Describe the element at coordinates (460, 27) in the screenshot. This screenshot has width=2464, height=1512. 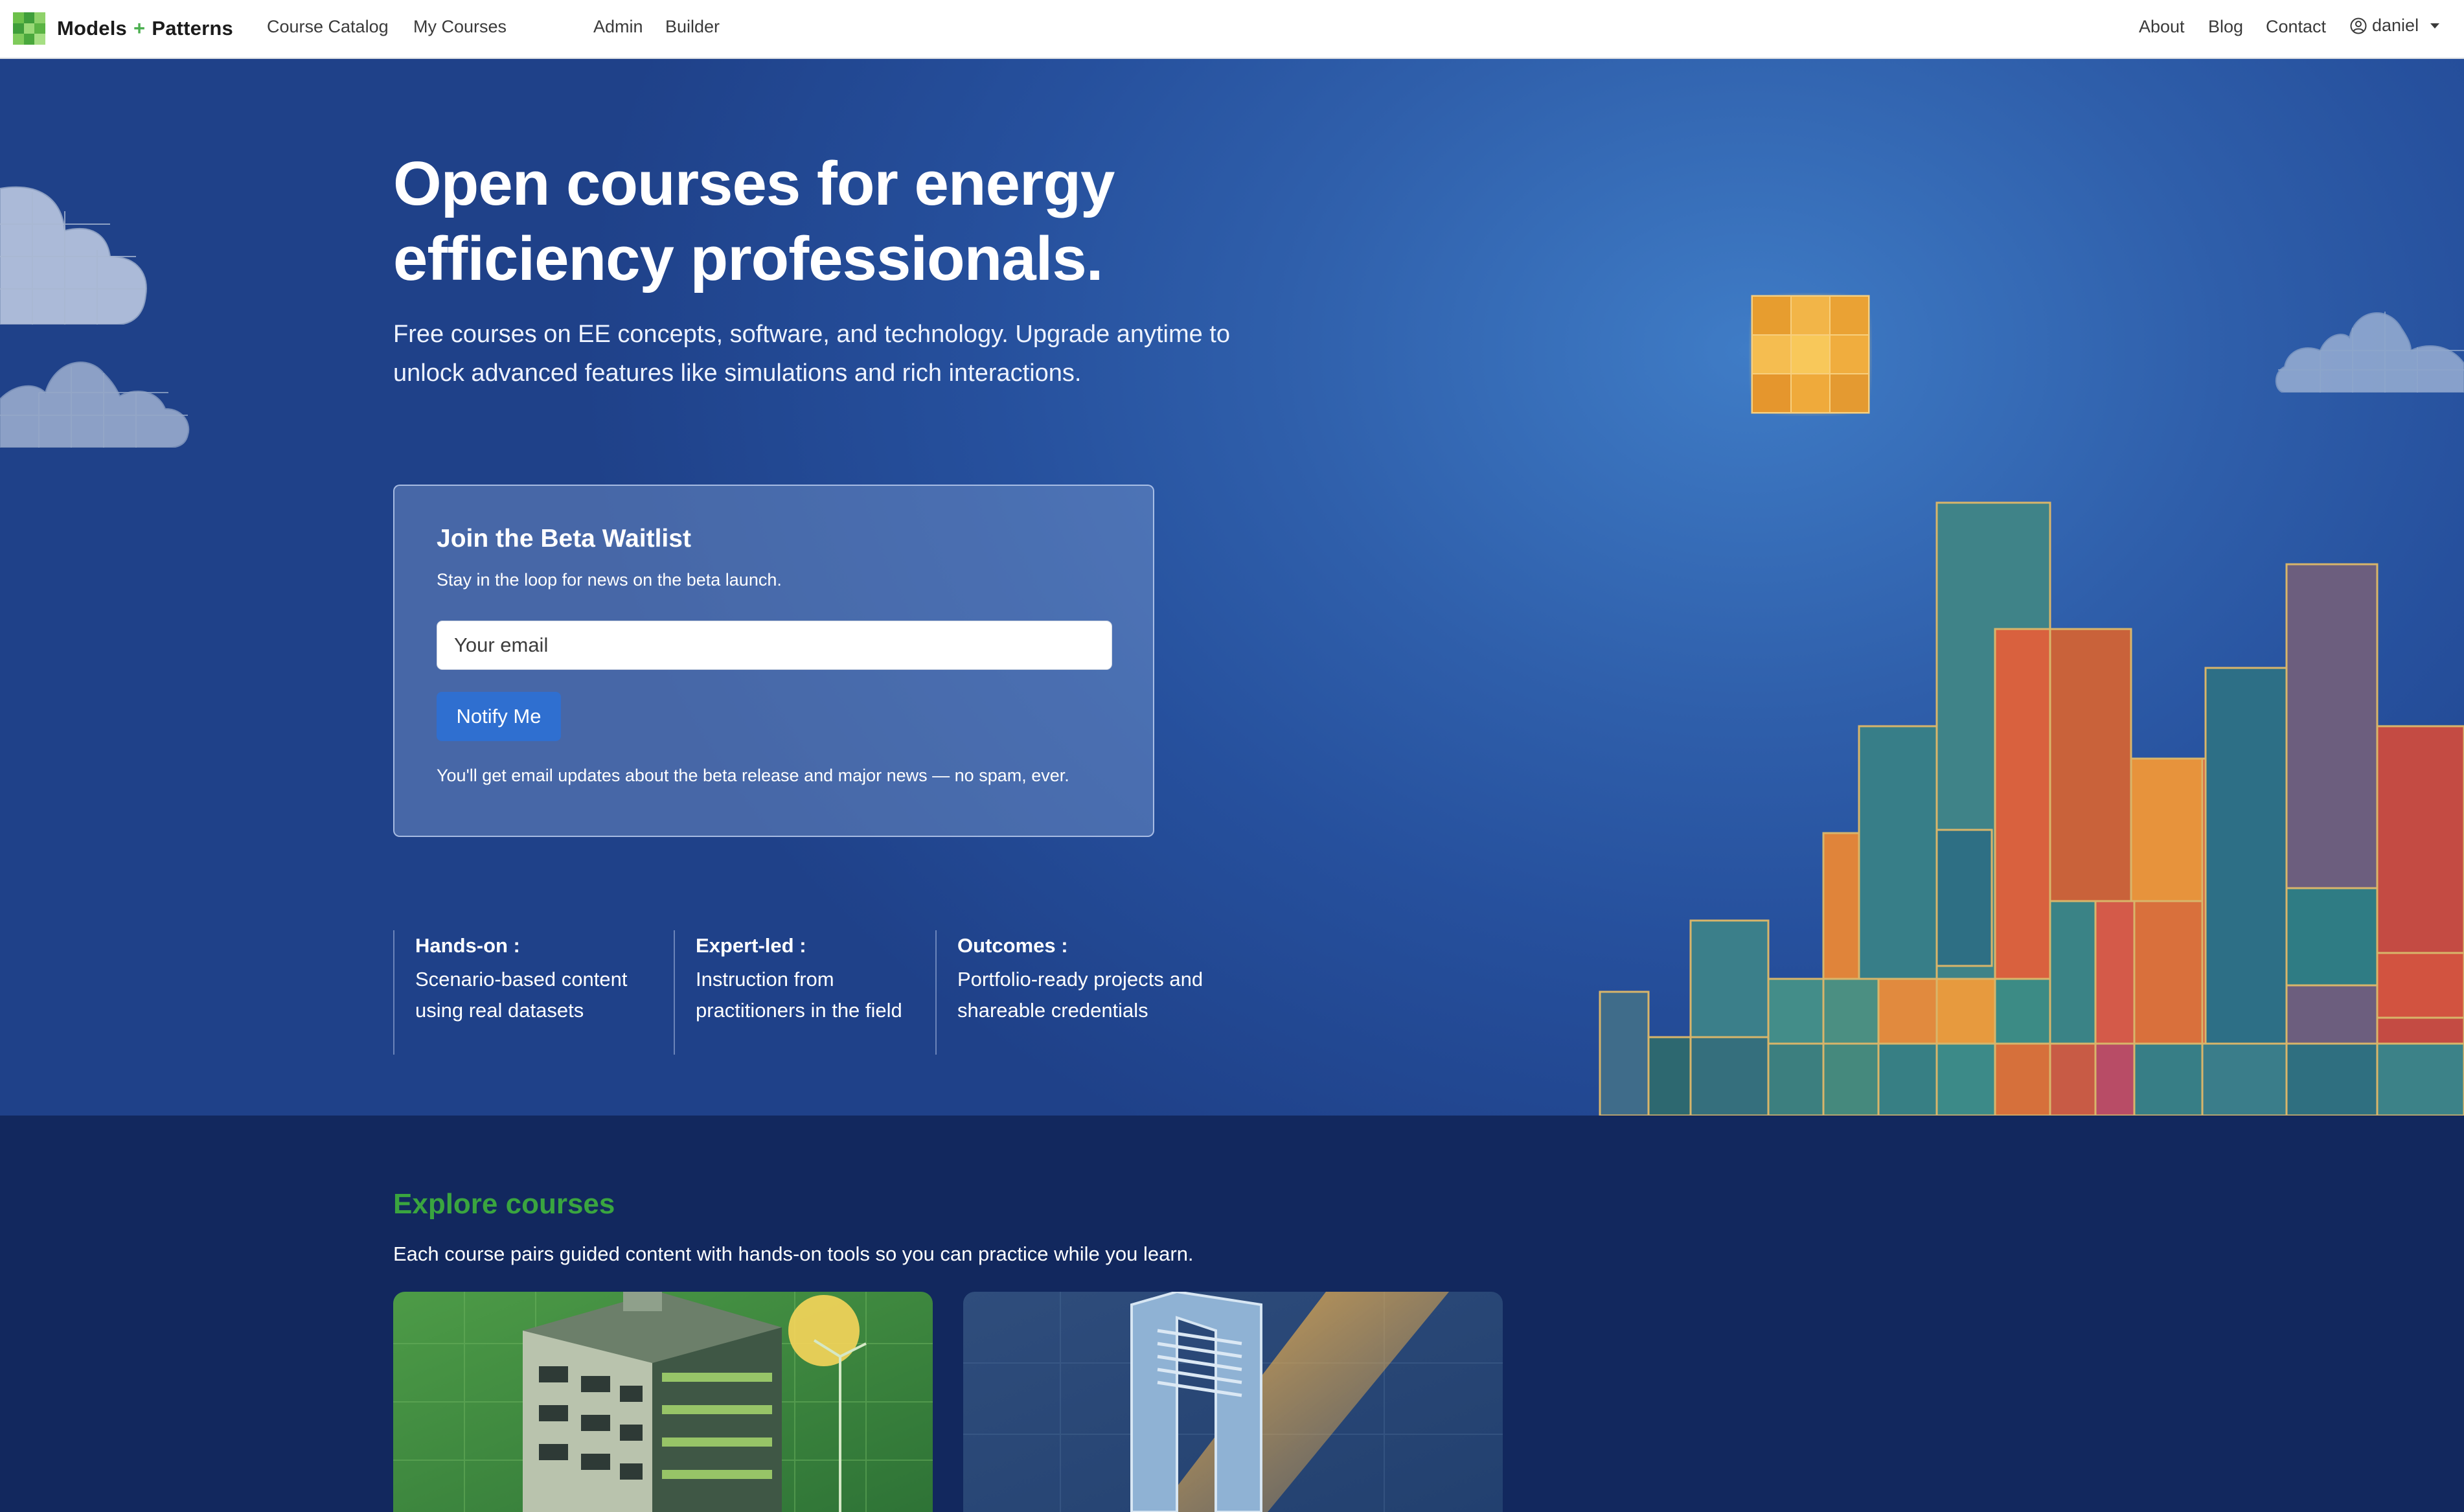
I see `nav-my-courses: My Courses` at that location.